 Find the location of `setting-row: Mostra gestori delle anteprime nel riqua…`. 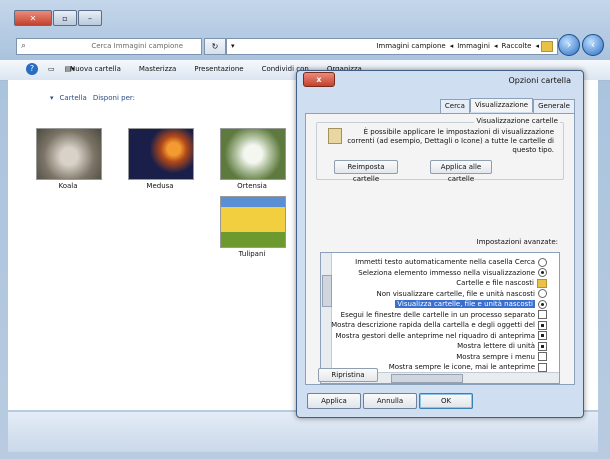

setting-row: Mostra gestori delle anteprime nel riqua… is located at coordinates (441, 336).